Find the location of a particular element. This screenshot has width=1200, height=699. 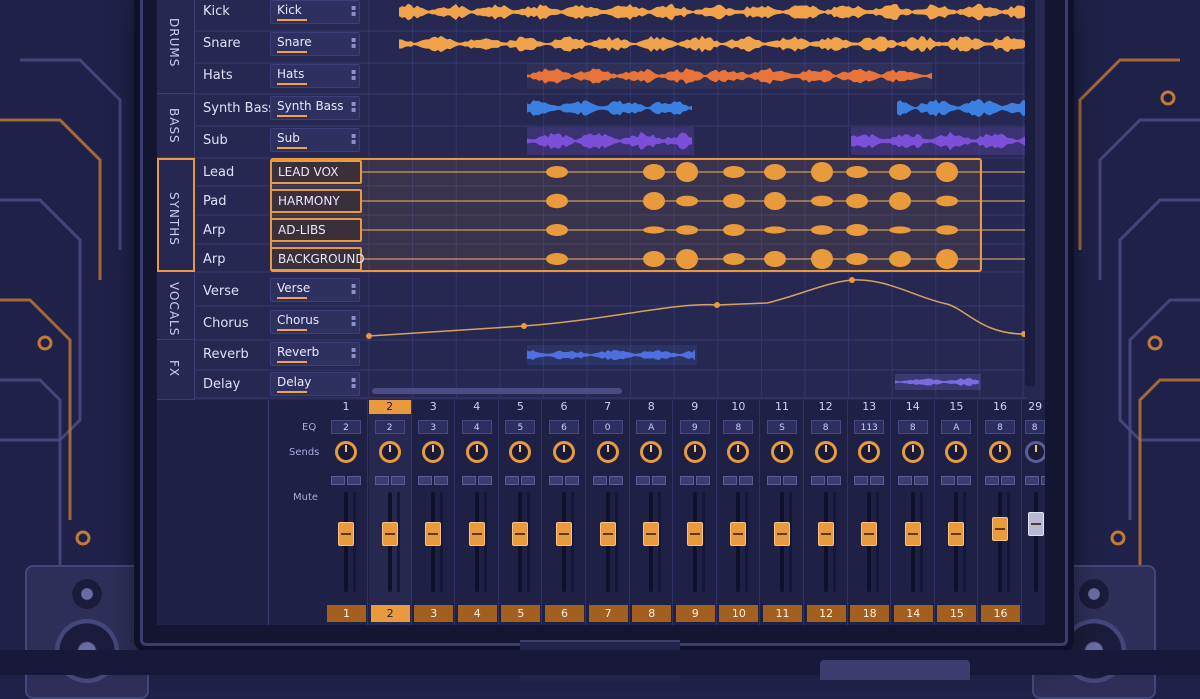

eq-button: 113 is located at coordinates (869, 427).